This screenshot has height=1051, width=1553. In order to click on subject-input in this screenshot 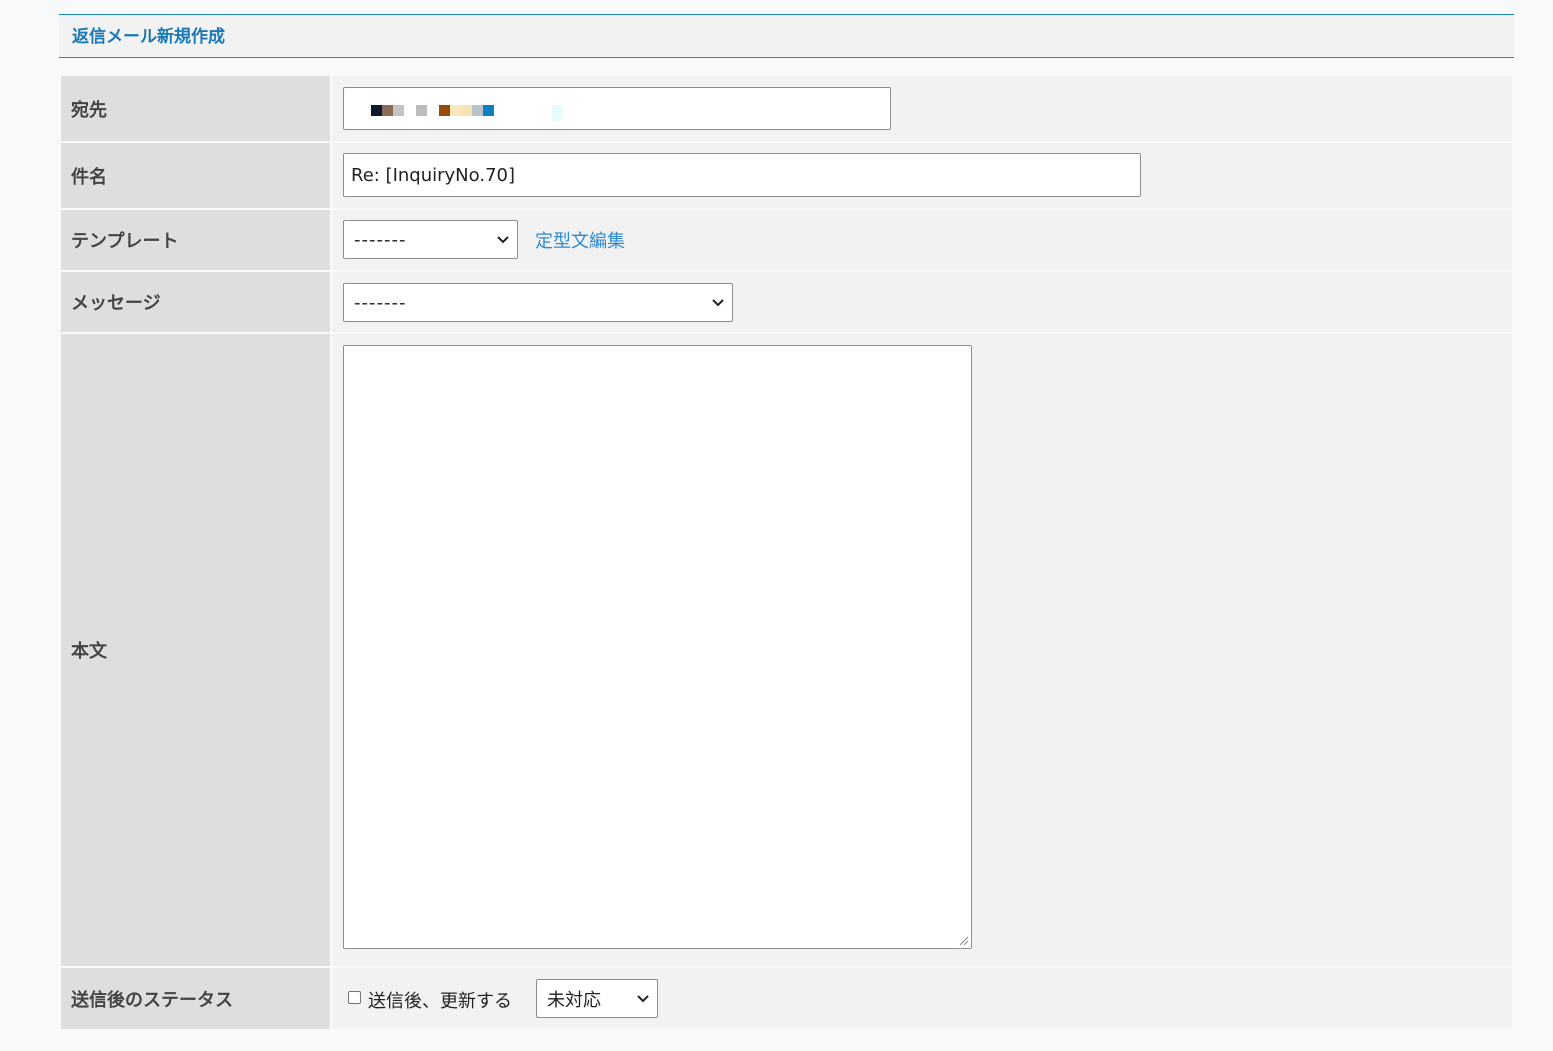, I will do `click(742, 175)`.